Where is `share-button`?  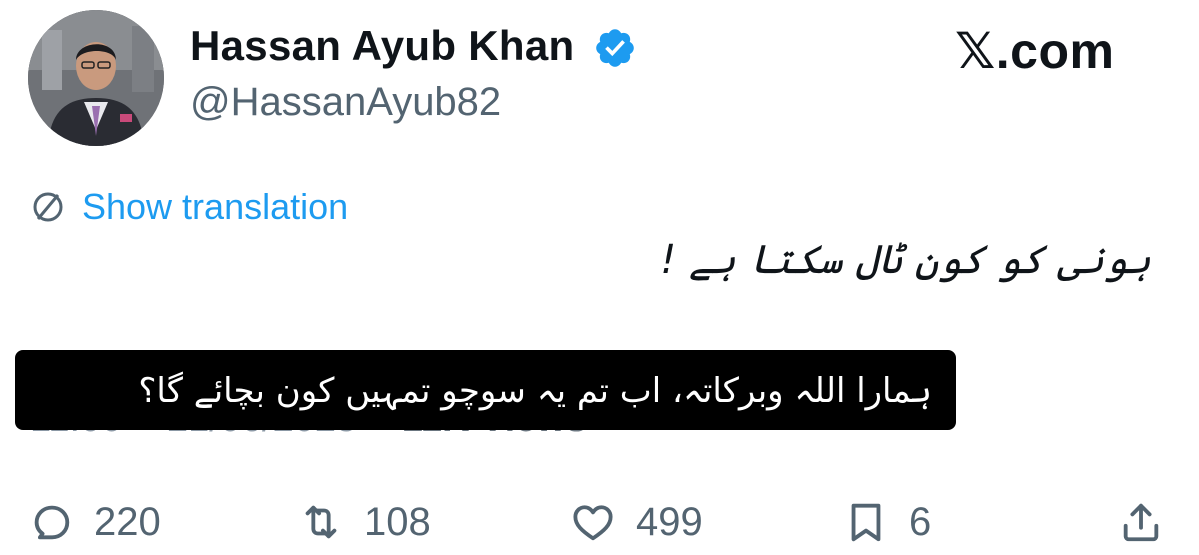
share-button is located at coordinates (1141, 522).